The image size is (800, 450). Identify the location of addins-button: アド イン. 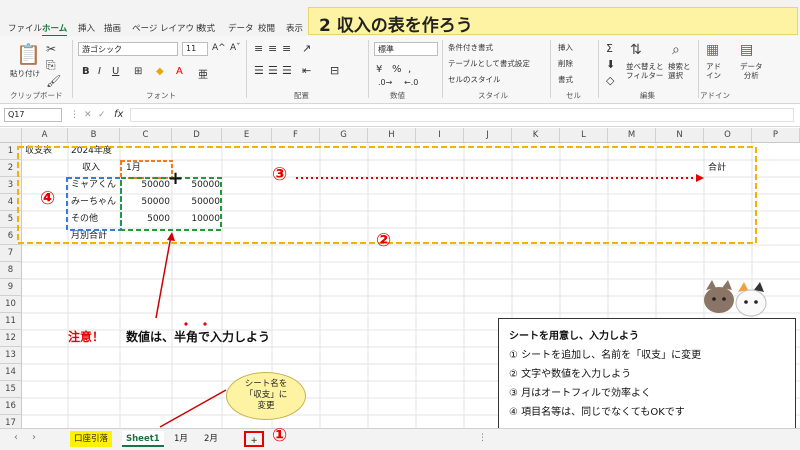
(713, 71).